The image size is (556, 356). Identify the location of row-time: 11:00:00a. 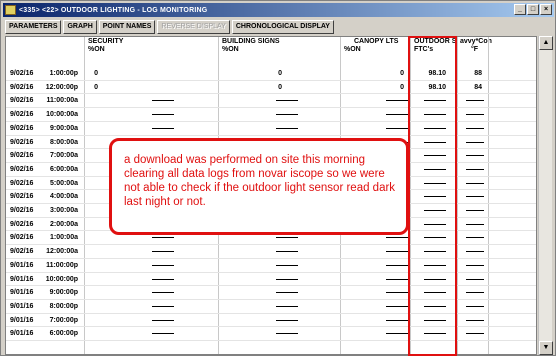
(62, 101).